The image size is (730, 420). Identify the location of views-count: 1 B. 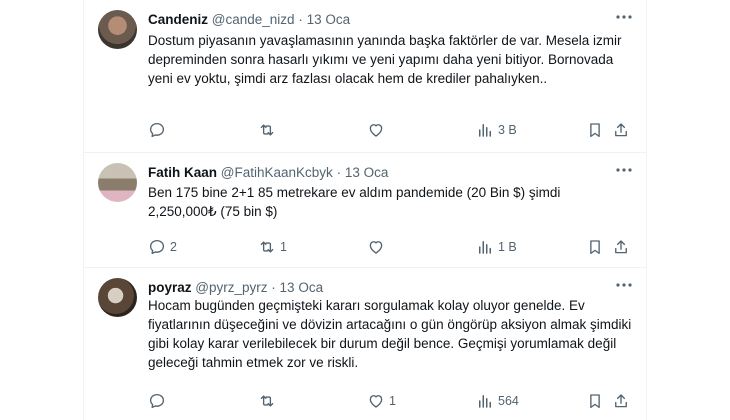
(507, 247).